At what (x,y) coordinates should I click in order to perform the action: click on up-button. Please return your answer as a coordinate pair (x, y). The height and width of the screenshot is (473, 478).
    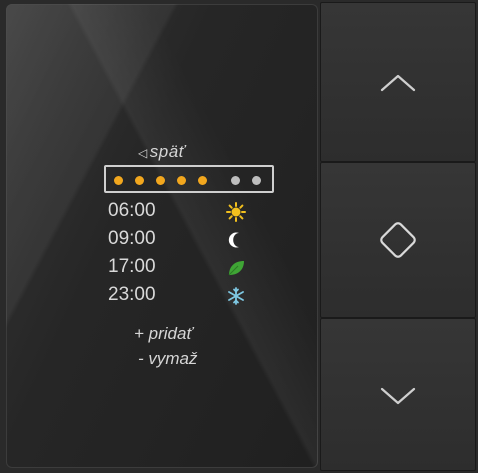
    Looking at the image, I should click on (398, 82).